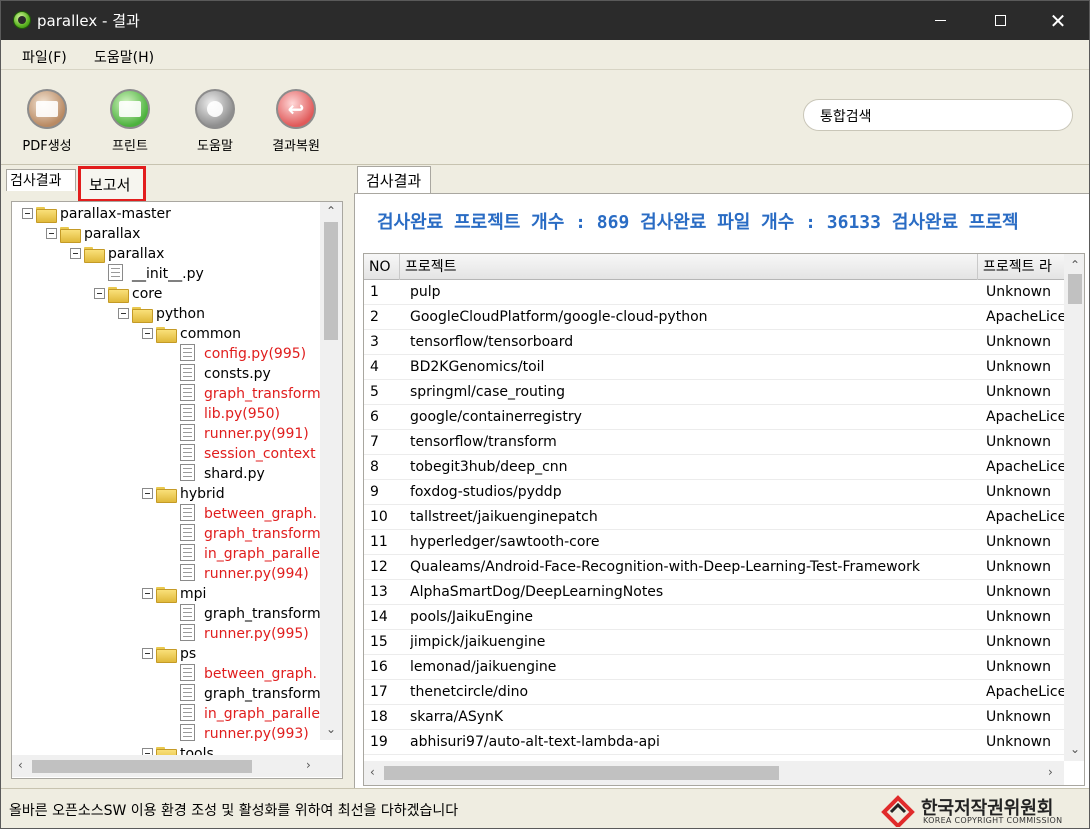  Describe the element at coordinates (714, 492) in the screenshot. I see `table-row: 9 foxdog-studios/pyddp Unknown` at that location.